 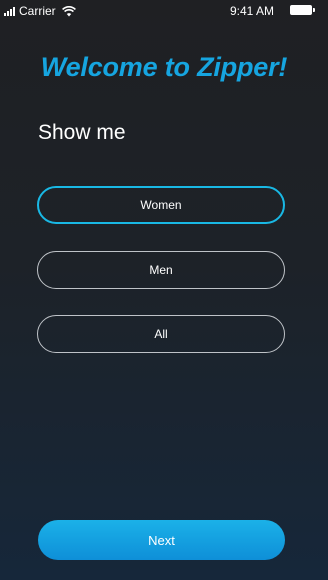 What do you see at coordinates (161, 540) in the screenshot?
I see `next-button: Next` at bounding box center [161, 540].